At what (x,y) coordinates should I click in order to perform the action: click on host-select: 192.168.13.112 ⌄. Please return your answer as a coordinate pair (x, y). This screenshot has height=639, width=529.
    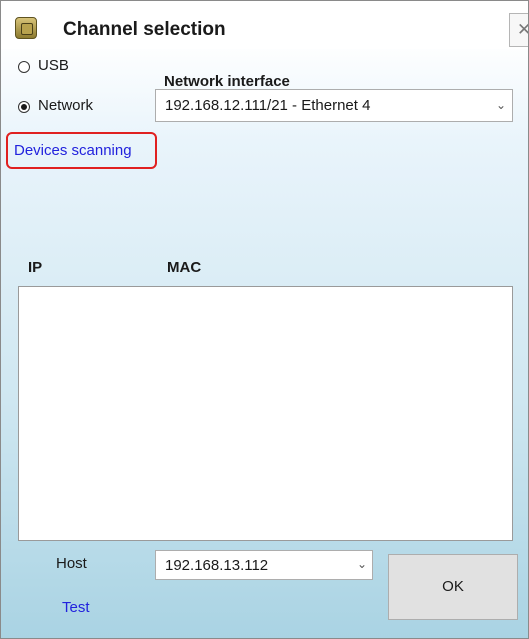
    Looking at the image, I should click on (264, 565).